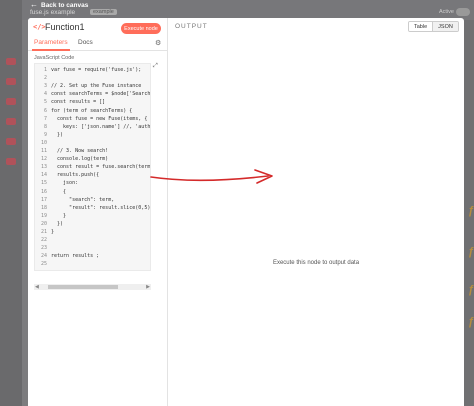  What do you see at coordinates (80, 159) in the screenshot?
I see `code-text: console.log(term)` at bounding box center [80, 159].